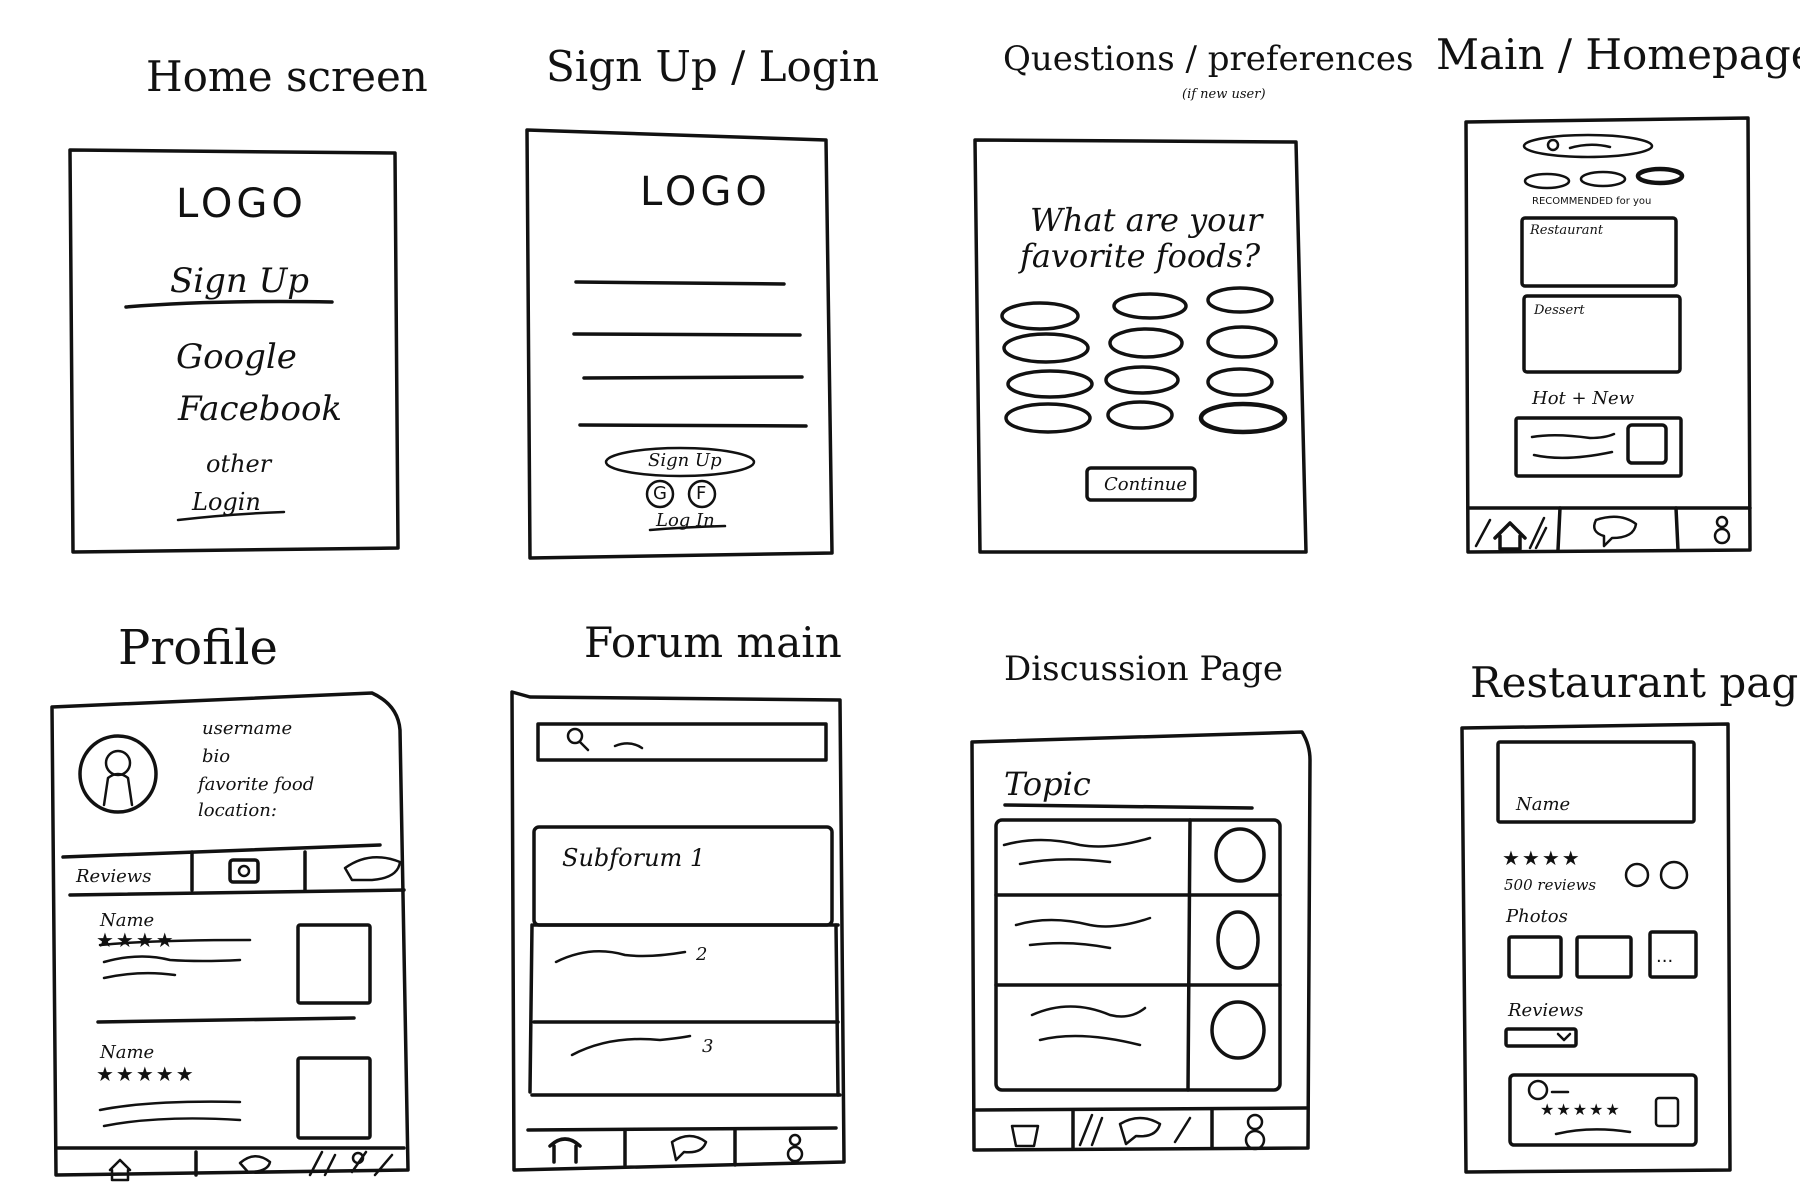  Describe the element at coordinates (660, 494) in the screenshot. I see `signup-google-icon: G` at that location.